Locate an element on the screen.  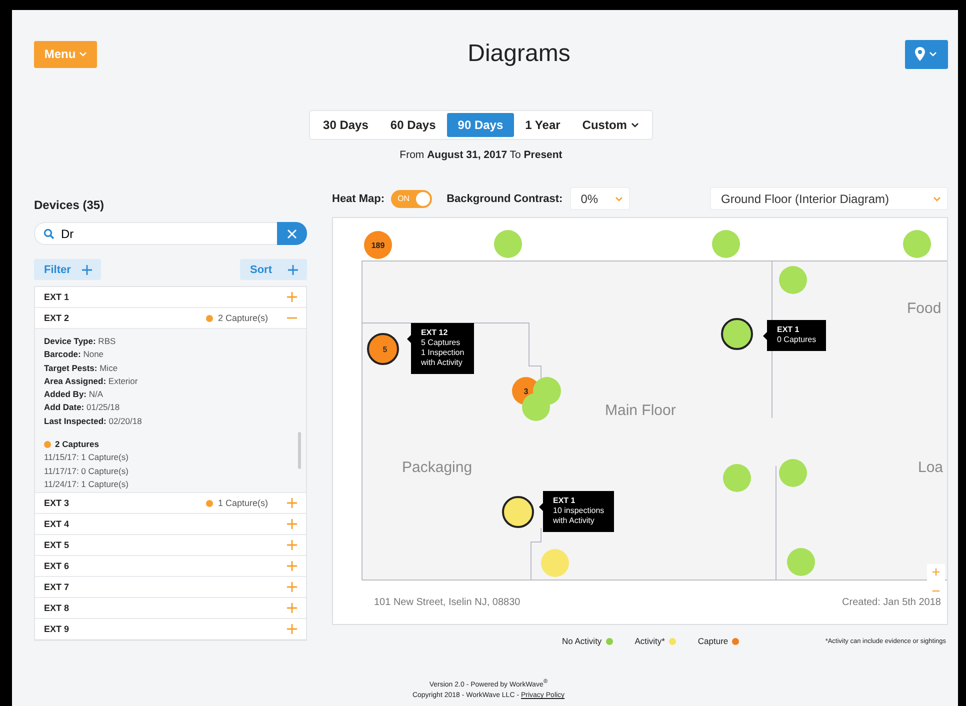
device-row: EXT 4 is located at coordinates (170, 524).